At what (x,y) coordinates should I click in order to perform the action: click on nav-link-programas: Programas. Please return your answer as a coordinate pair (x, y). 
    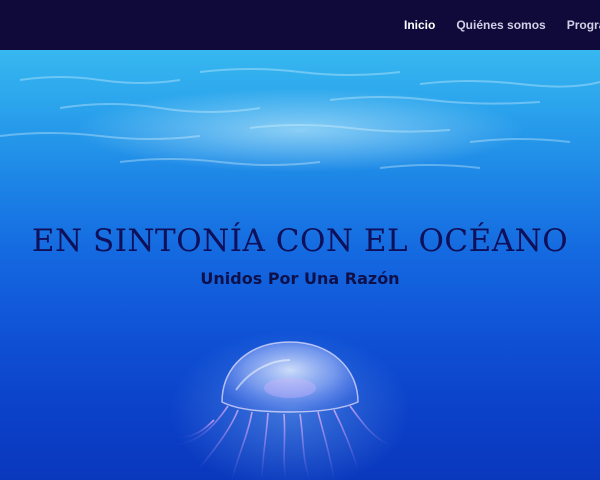
    Looking at the image, I should click on (583, 25).